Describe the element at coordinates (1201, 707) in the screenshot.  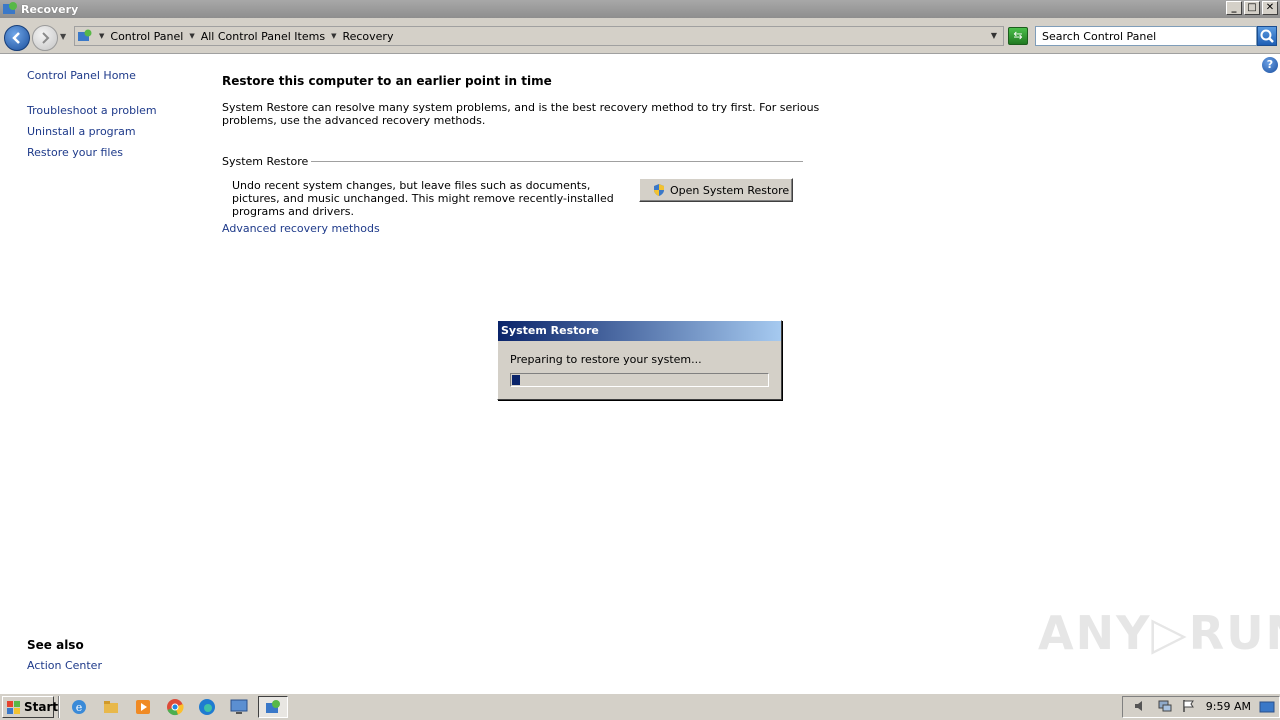
I see `system-tray: 9:59 AM` at that location.